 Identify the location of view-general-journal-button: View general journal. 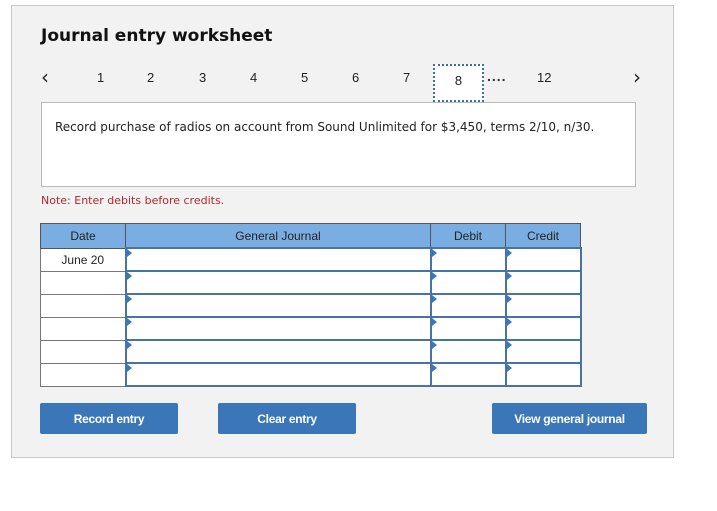
(569, 418).